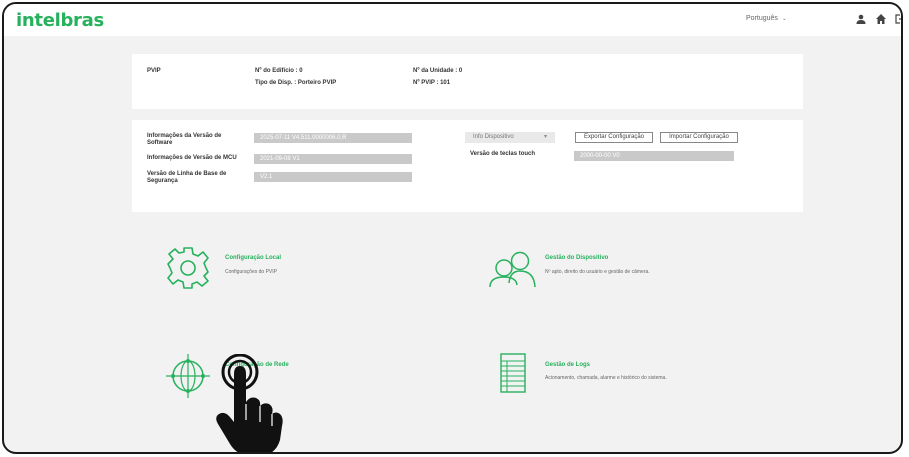  Describe the element at coordinates (545, 137) in the screenshot. I see `chevron-down-icon: ▾` at that location.